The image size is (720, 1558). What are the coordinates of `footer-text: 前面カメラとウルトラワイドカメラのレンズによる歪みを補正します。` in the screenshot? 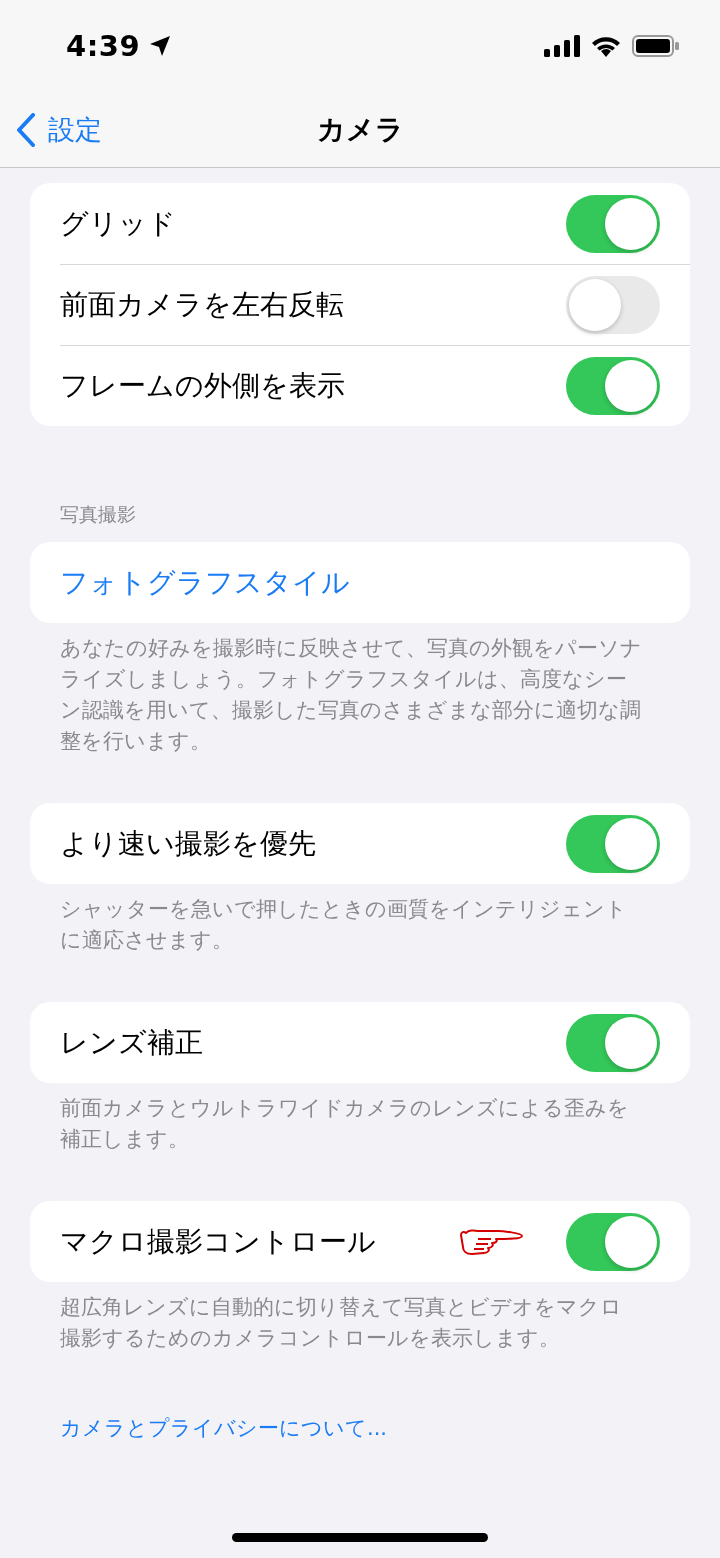 It's located at (344, 1124).